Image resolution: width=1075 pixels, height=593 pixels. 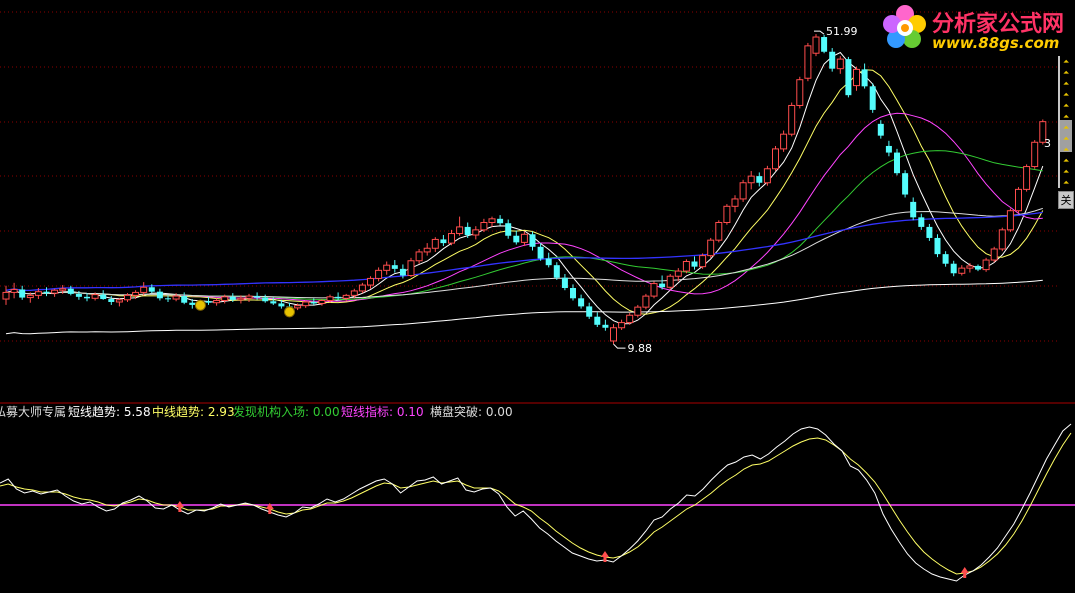 What do you see at coordinates (271, 412) in the screenshot?
I see `indicator-item-label: 发现机构入场:` at bounding box center [271, 412].